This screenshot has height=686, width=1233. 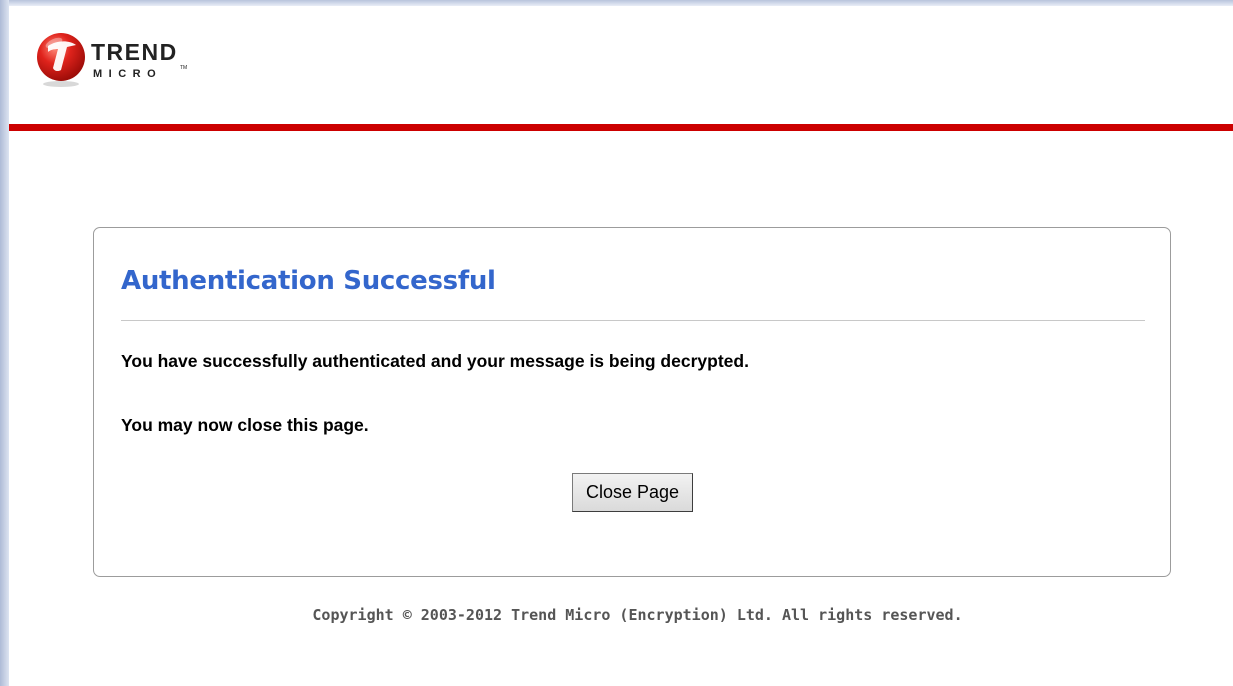 What do you see at coordinates (621, 127) in the screenshot?
I see `header-accent-rule` at bounding box center [621, 127].